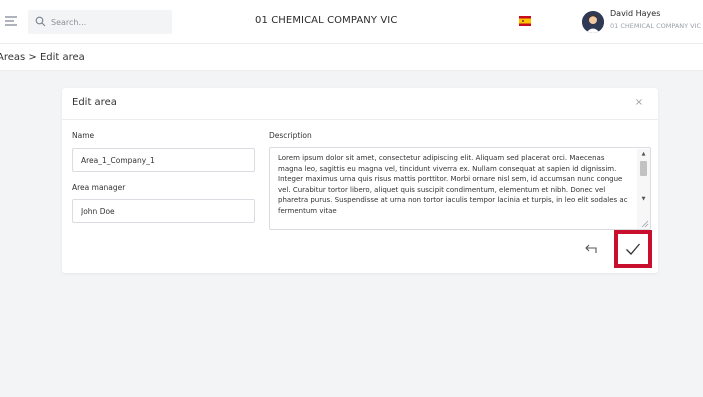 The image size is (703, 397). What do you see at coordinates (643, 154) in the screenshot?
I see `scroll-up-icon: ▲` at bounding box center [643, 154].